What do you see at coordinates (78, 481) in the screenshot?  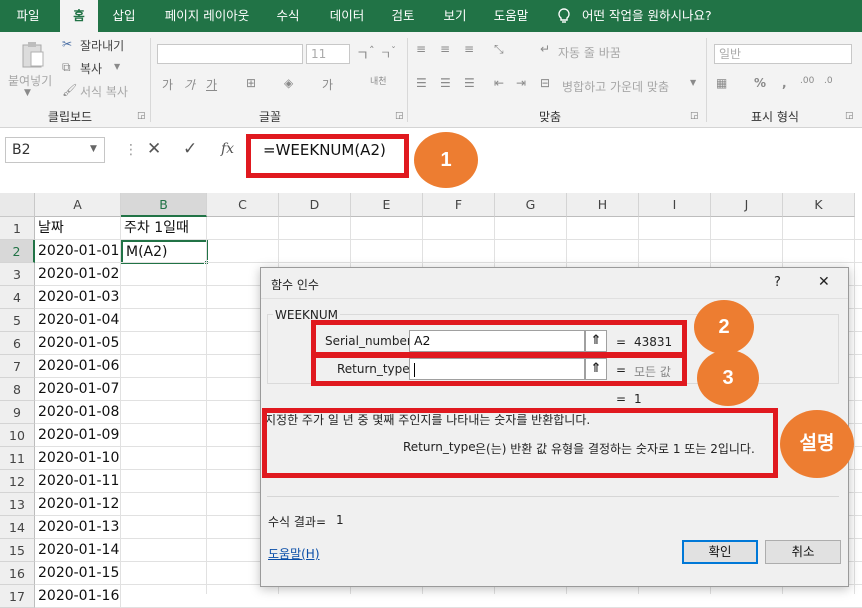 I see `cell-a12: 2020-01-11` at bounding box center [78, 481].